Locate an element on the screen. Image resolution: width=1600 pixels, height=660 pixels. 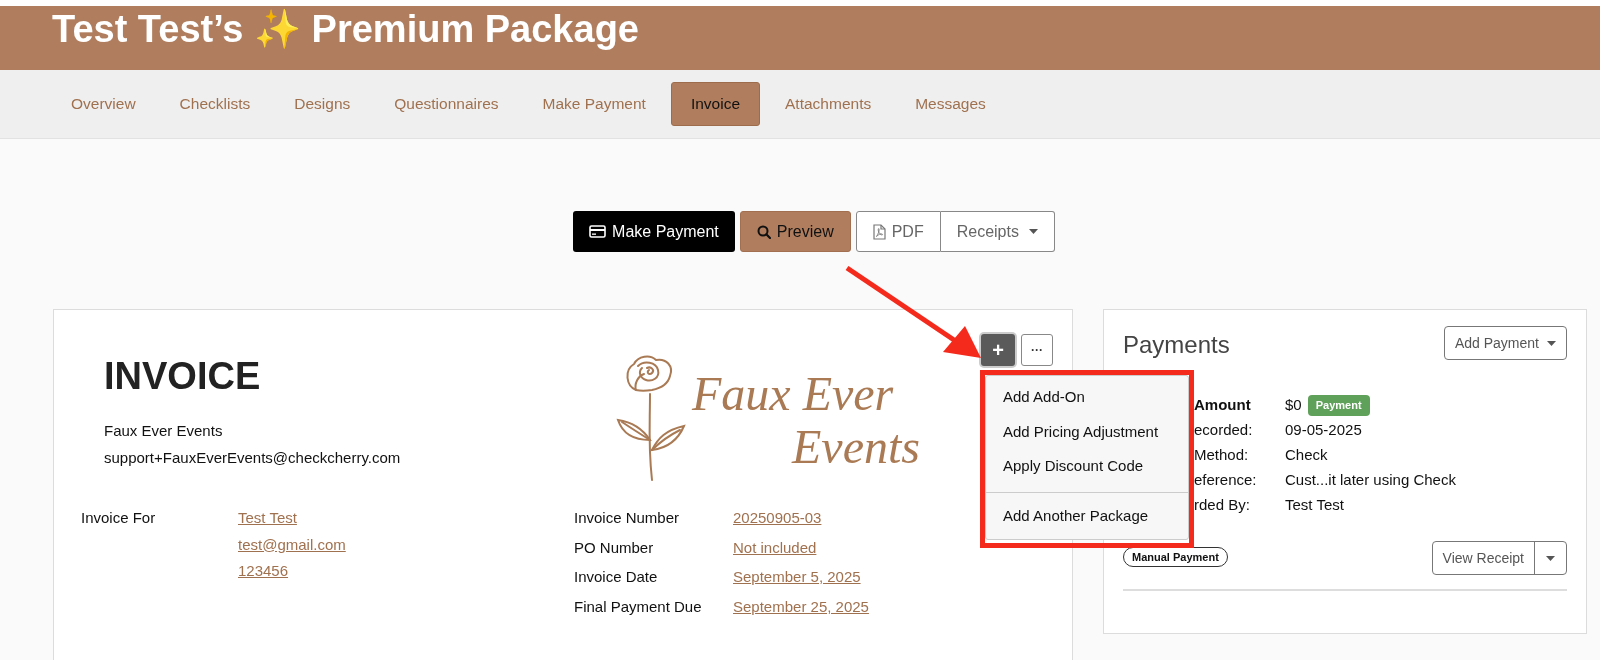
payment-label: rded By: is located at coordinates (1222, 505).